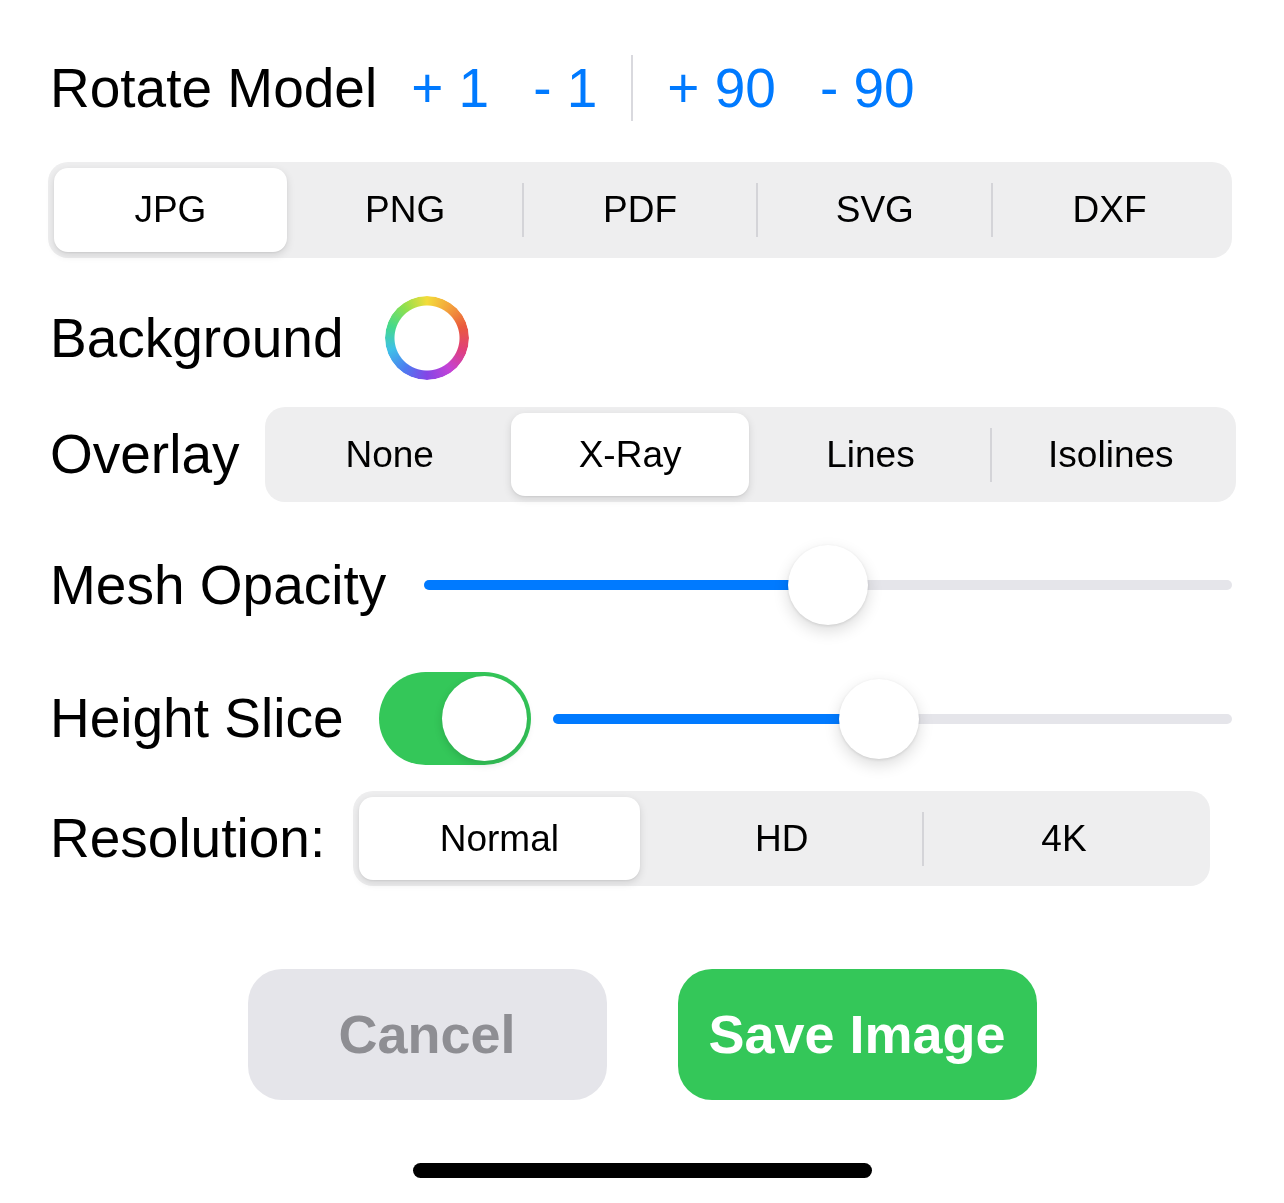 The height and width of the screenshot is (1203, 1284). Describe the element at coordinates (499, 838) in the screenshot. I see `resolution-tab: Normal` at that location.